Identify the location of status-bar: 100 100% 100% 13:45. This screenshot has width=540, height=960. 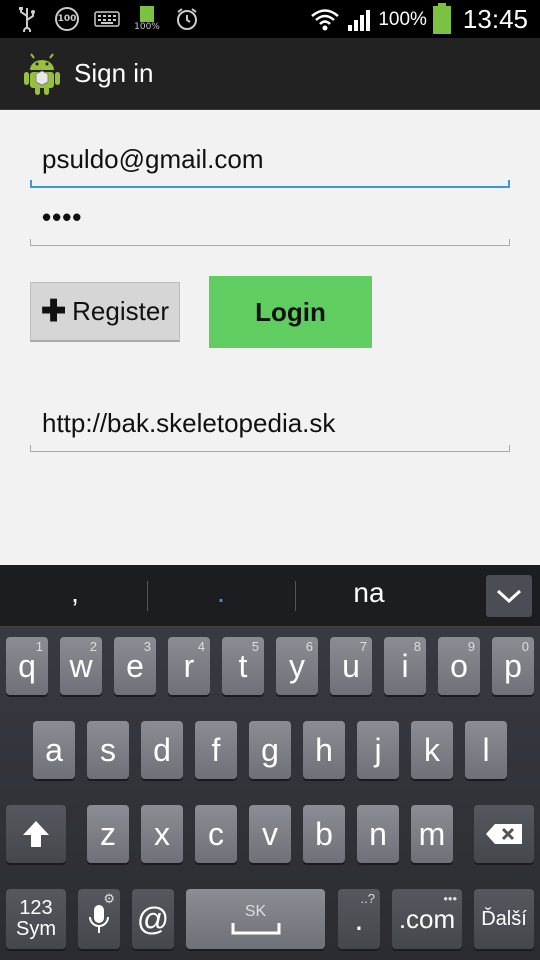
(270, 19).